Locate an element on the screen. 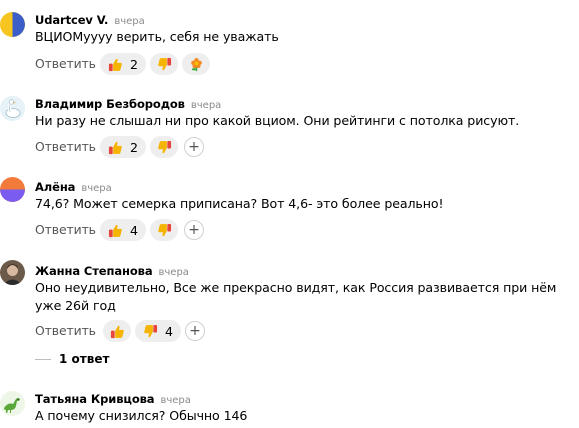 This screenshot has height=428, width=579. author-name: Татьяна Кривцова is located at coordinates (95, 399).